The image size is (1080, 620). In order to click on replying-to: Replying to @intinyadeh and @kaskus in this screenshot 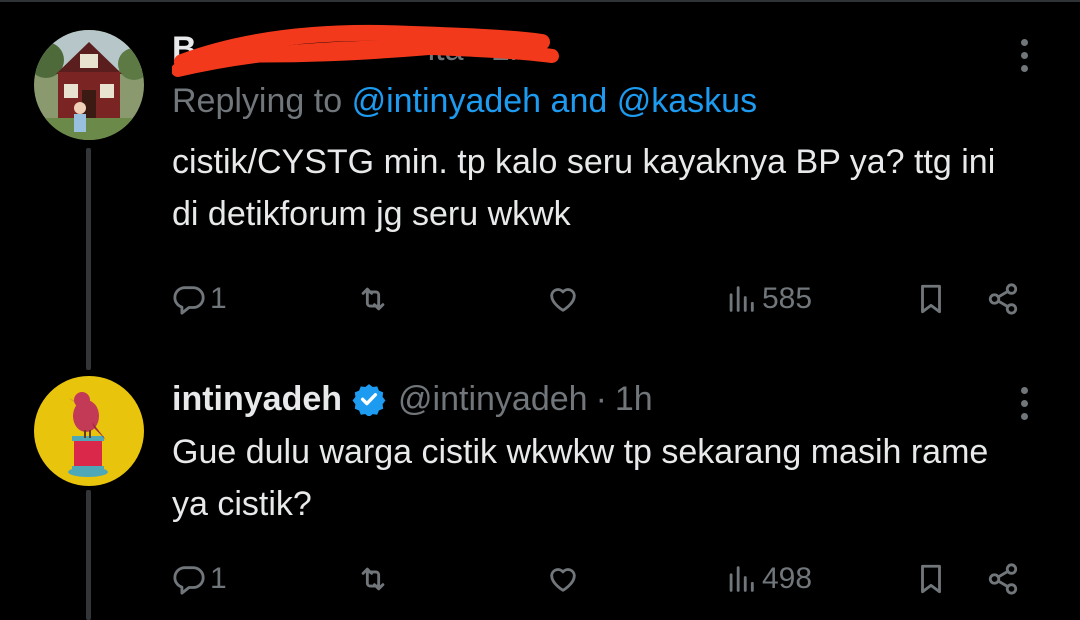, I will do `click(591, 105)`.